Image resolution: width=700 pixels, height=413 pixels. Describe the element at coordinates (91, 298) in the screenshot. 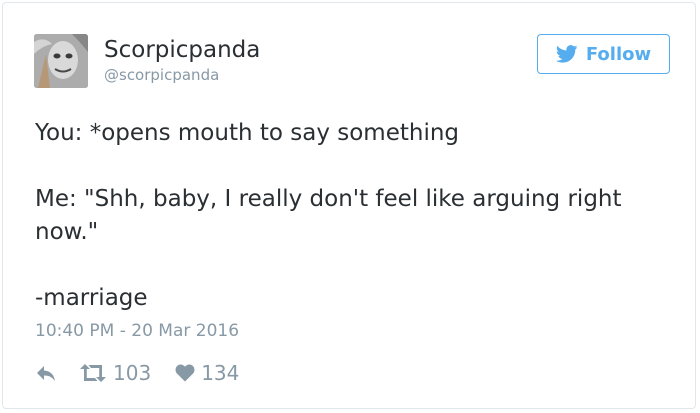

I see `tweet-text-line: -marriage` at that location.